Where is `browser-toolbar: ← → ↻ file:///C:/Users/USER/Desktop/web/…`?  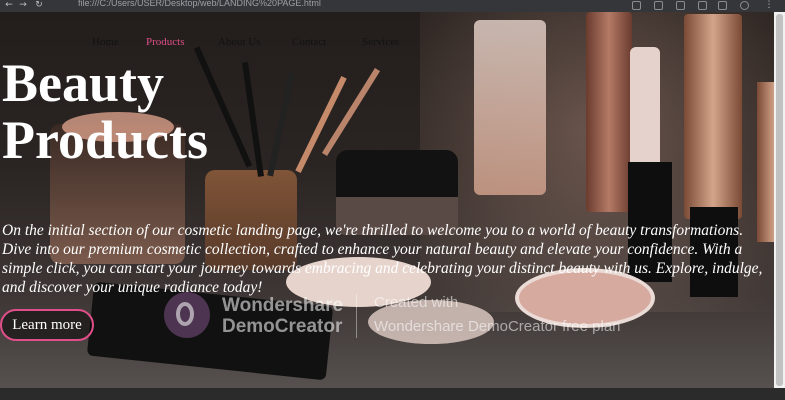 browser-toolbar: ← → ↻ file:///C:/Users/USER/Desktop/web/… is located at coordinates (392, 6).